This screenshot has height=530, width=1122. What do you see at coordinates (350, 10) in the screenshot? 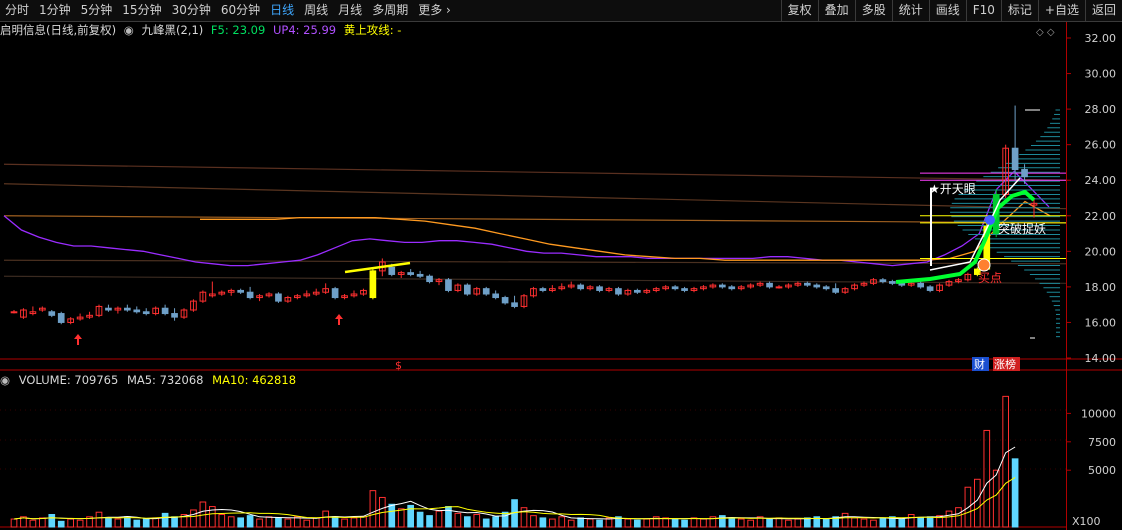
I see `timeframe-tab-8: 月线` at bounding box center [350, 10].